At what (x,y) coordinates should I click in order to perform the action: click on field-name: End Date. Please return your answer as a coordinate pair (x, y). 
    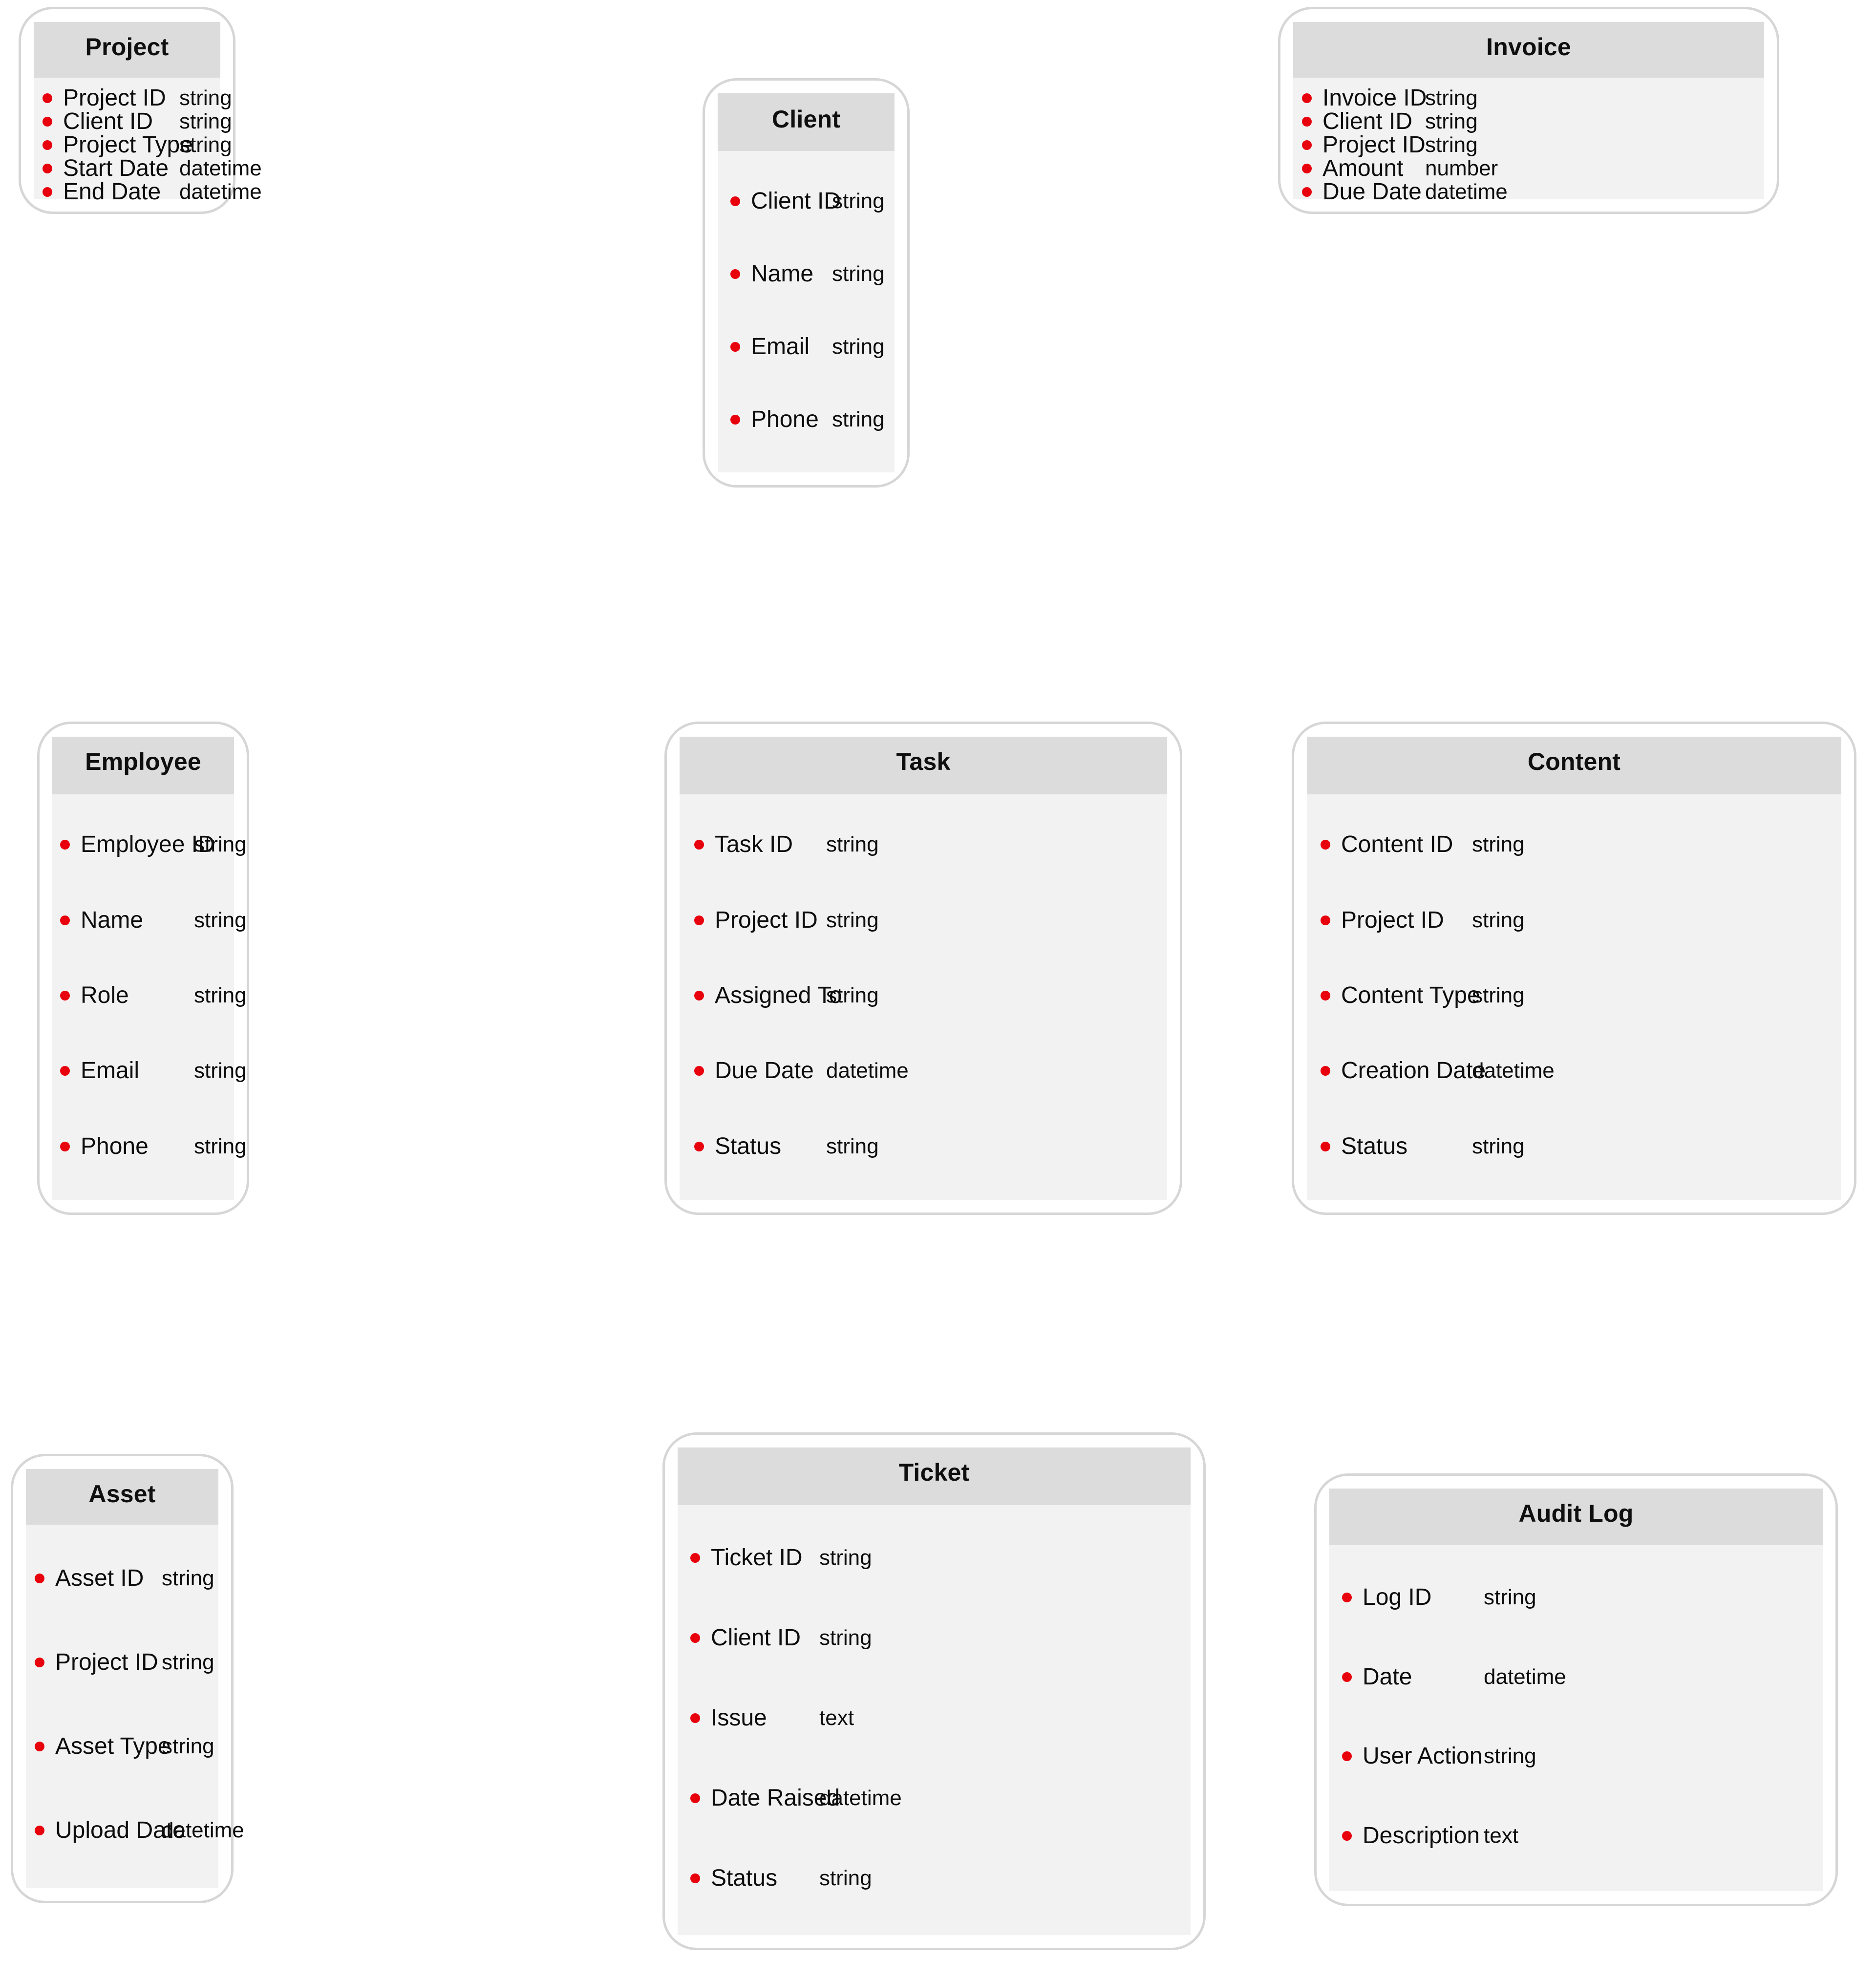
    Looking at the image, I should click on (112, 192).